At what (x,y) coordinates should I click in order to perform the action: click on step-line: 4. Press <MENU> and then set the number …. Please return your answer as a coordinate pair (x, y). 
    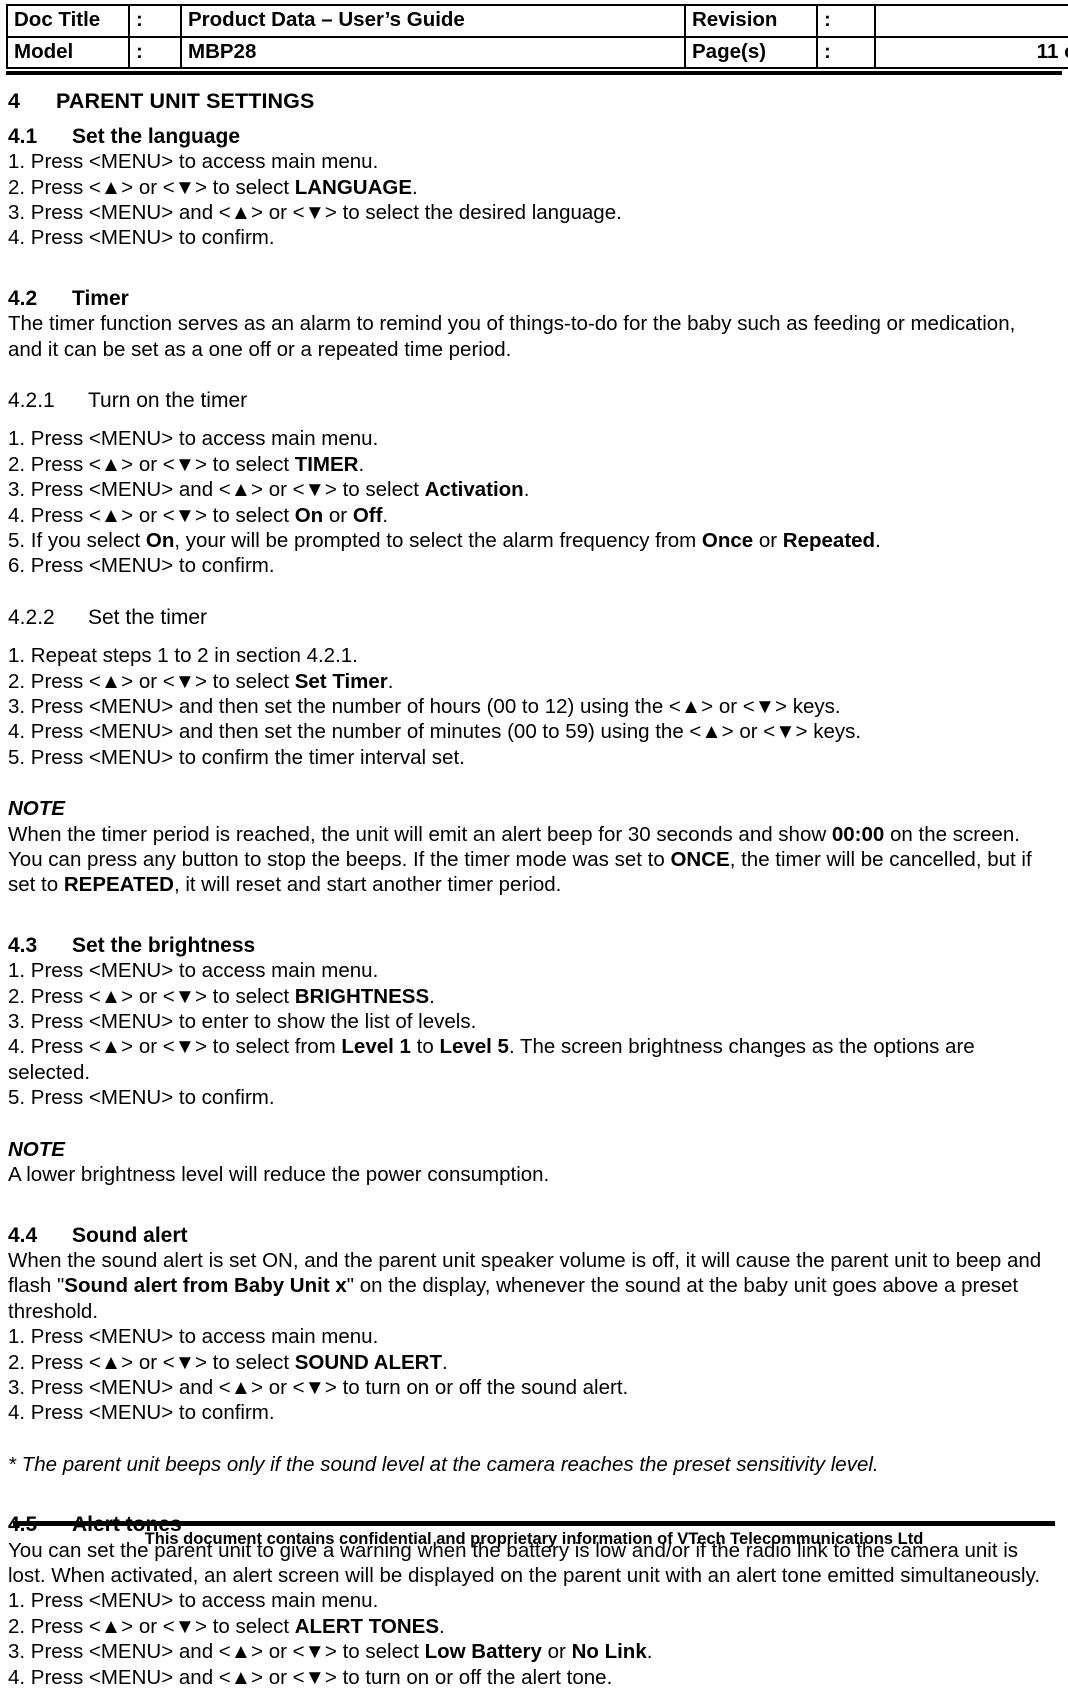
    Looking at the image, I should click on (435, 732).